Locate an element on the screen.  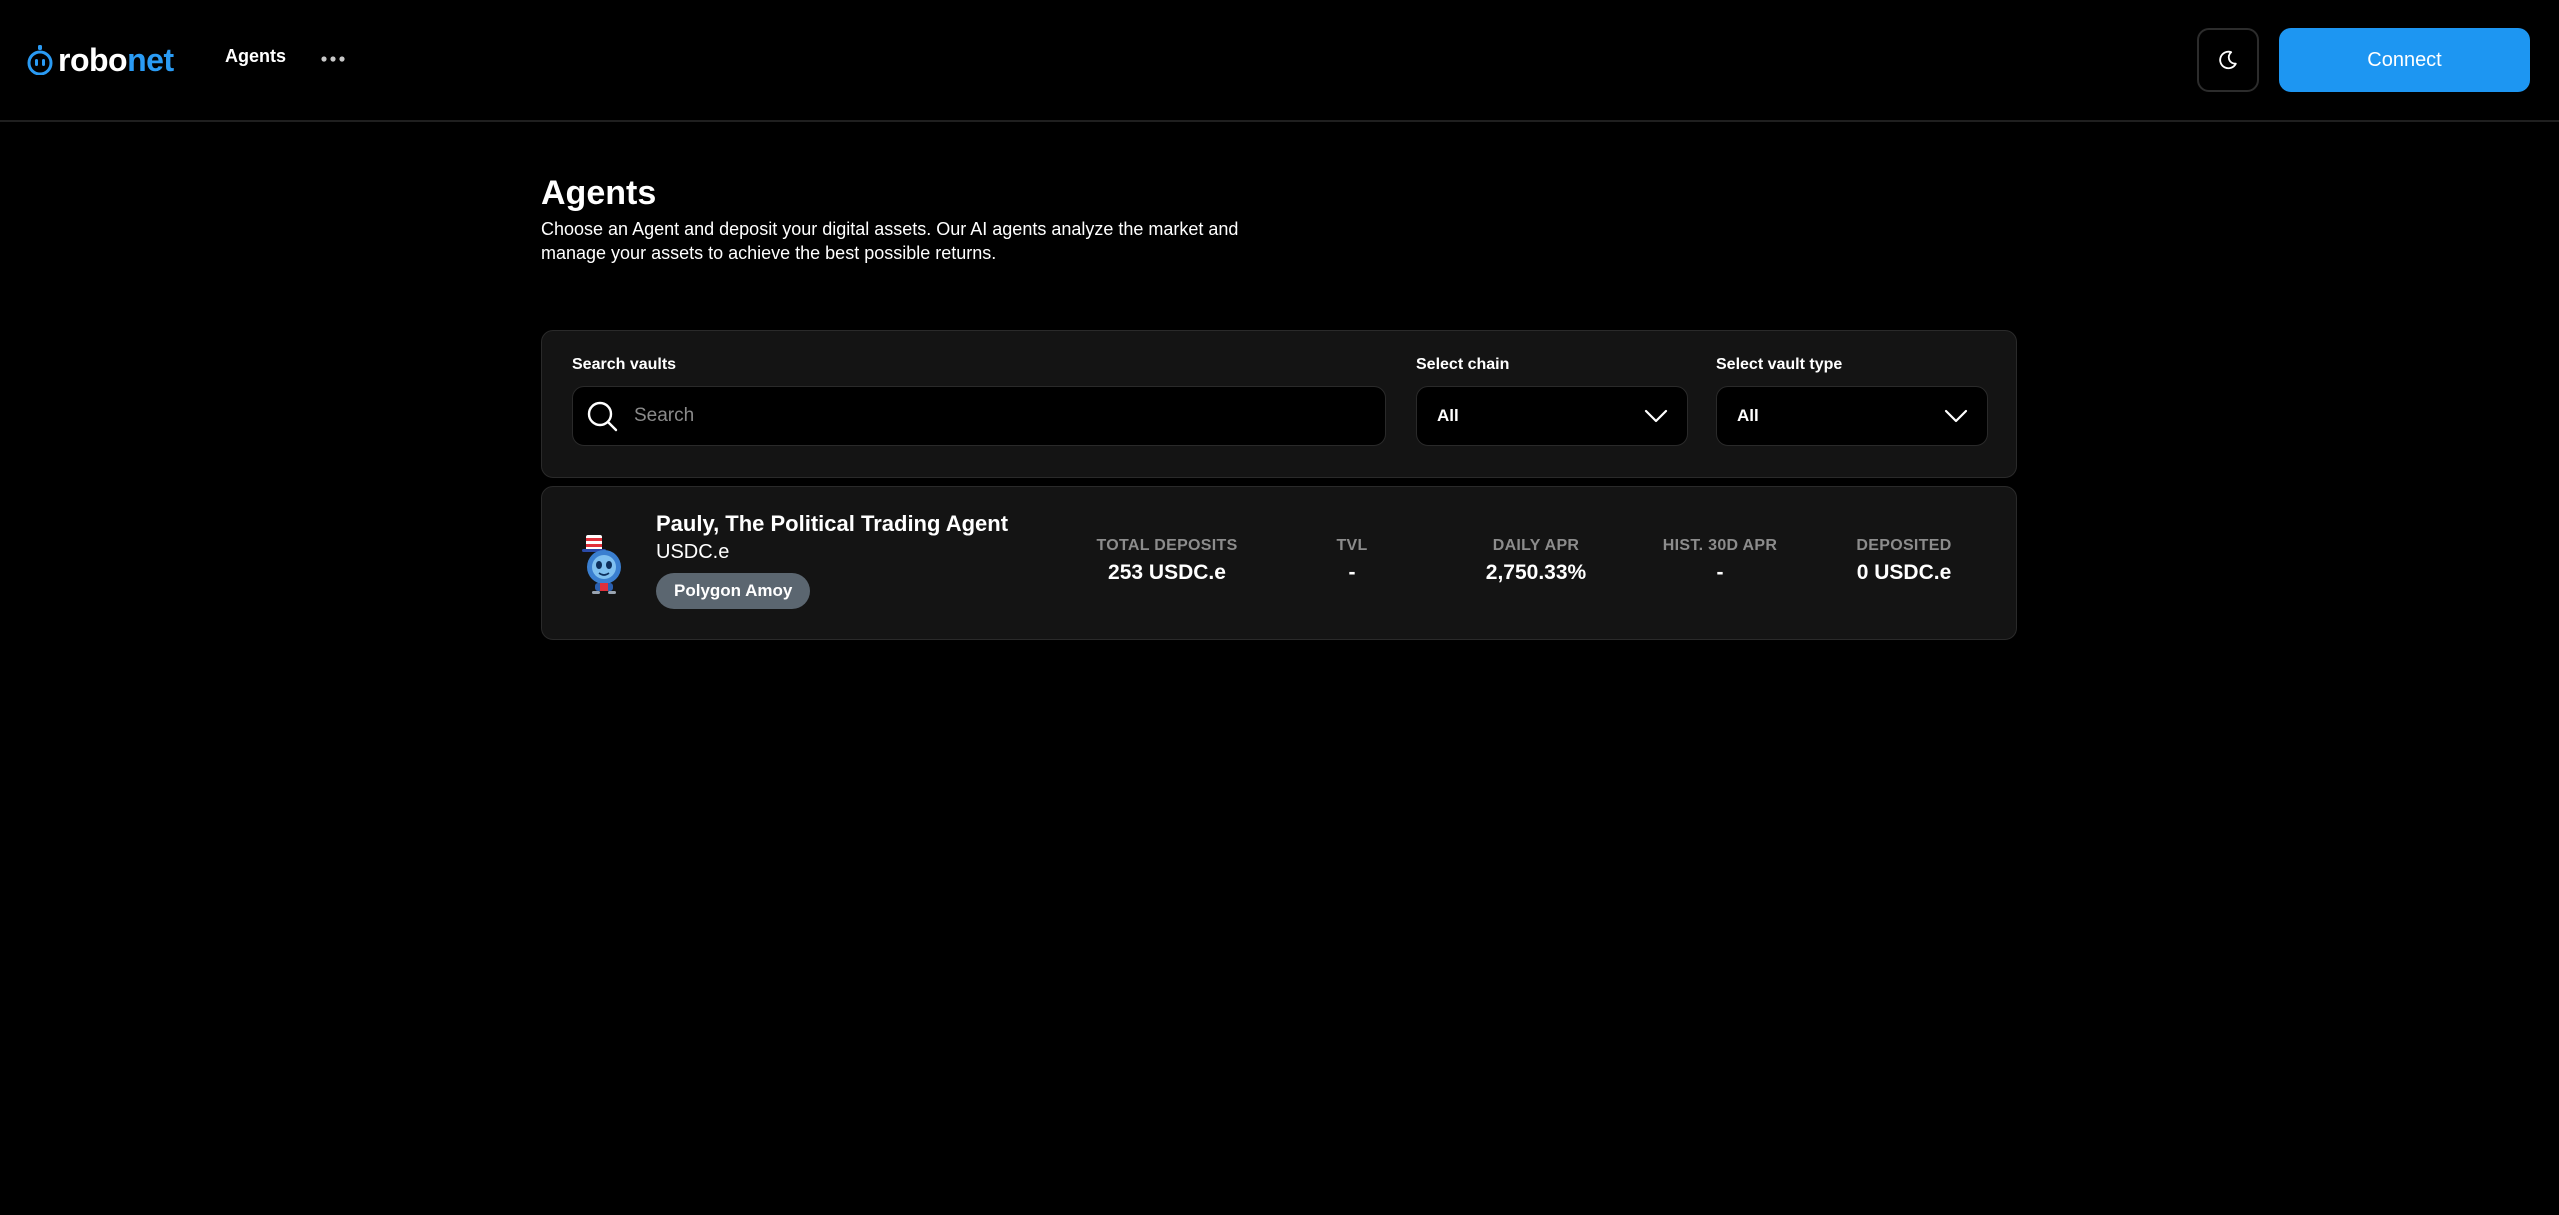
robot-uncle-sam-icon is located at coordinates (601, 564).